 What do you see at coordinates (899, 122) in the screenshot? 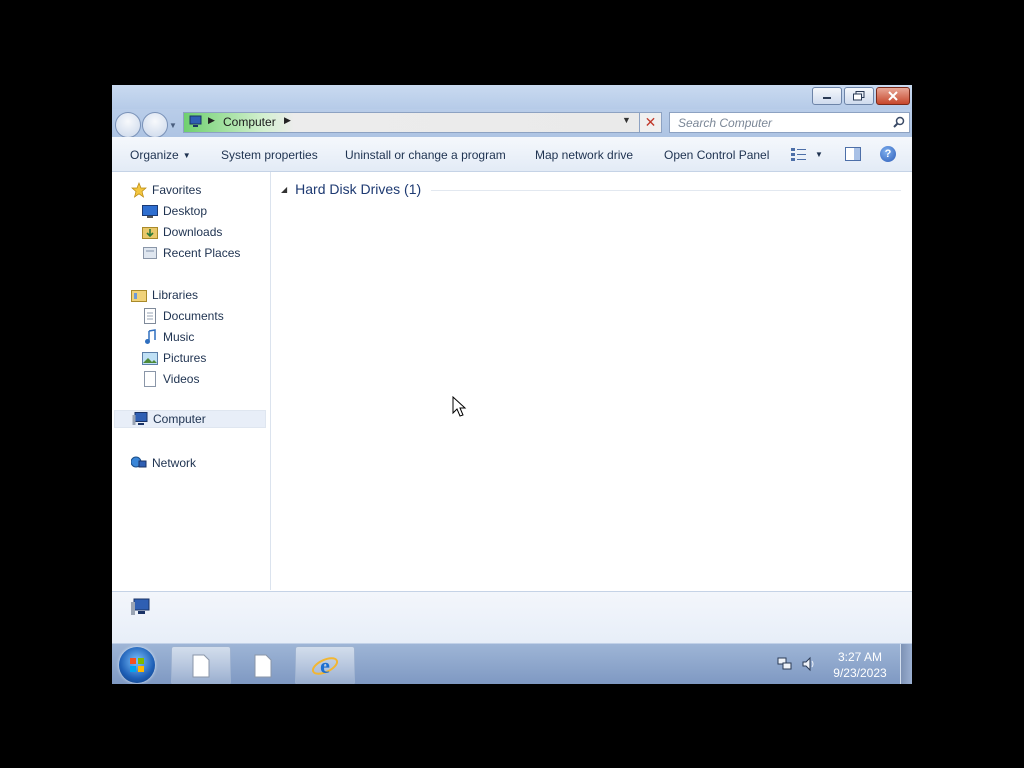
I see `search-icon` at bounding box center [899, 122].